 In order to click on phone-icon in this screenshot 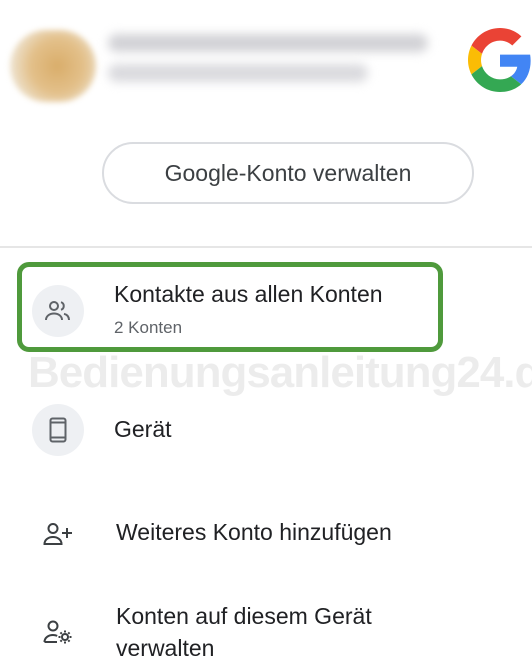, I will do `click(58, 430)`.